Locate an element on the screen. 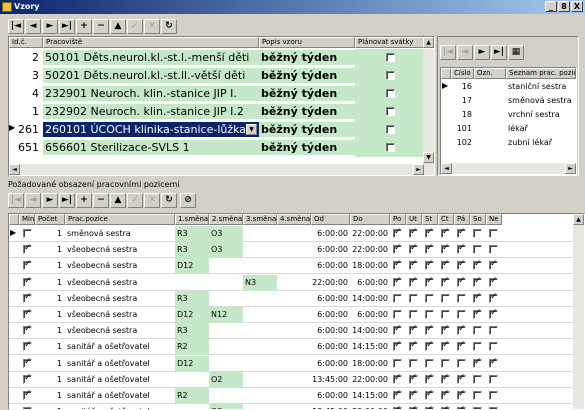 Image resolution: width=585 pixels, height=410 pixels. lower-header-9: Po is located at coordinates (398, 219).